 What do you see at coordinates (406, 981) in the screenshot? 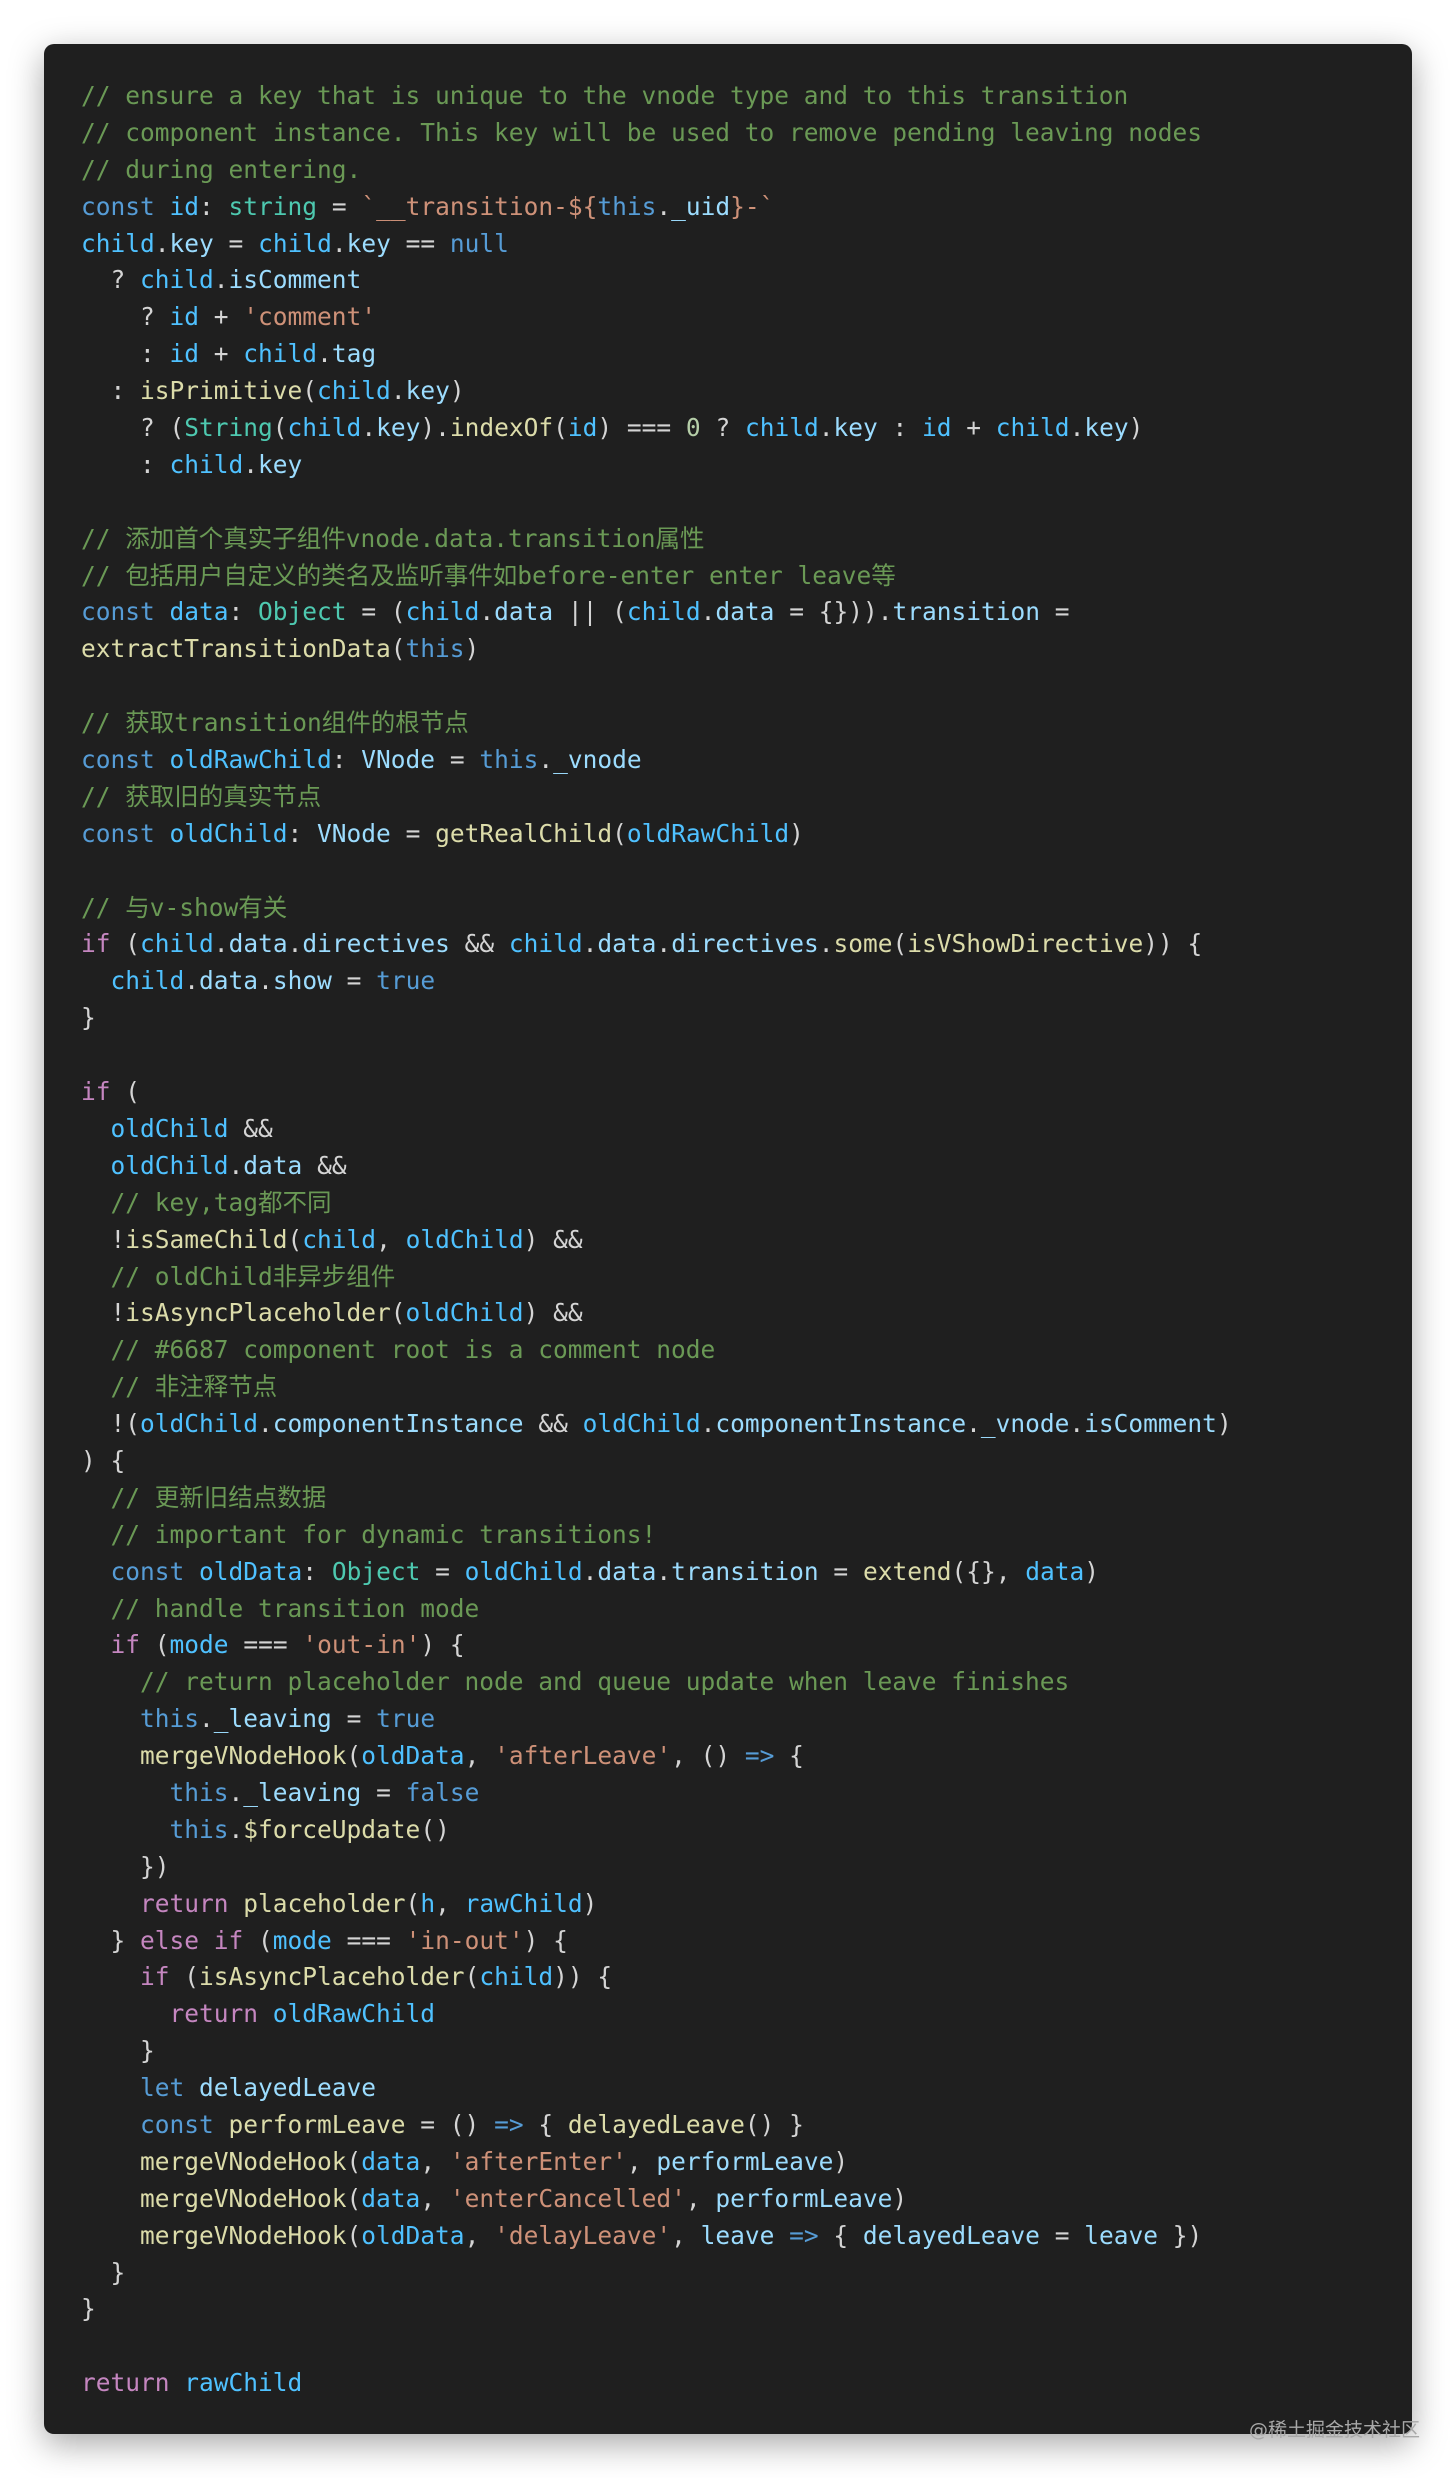
I see `code-keyword: true` at bounding box center [406, 981].